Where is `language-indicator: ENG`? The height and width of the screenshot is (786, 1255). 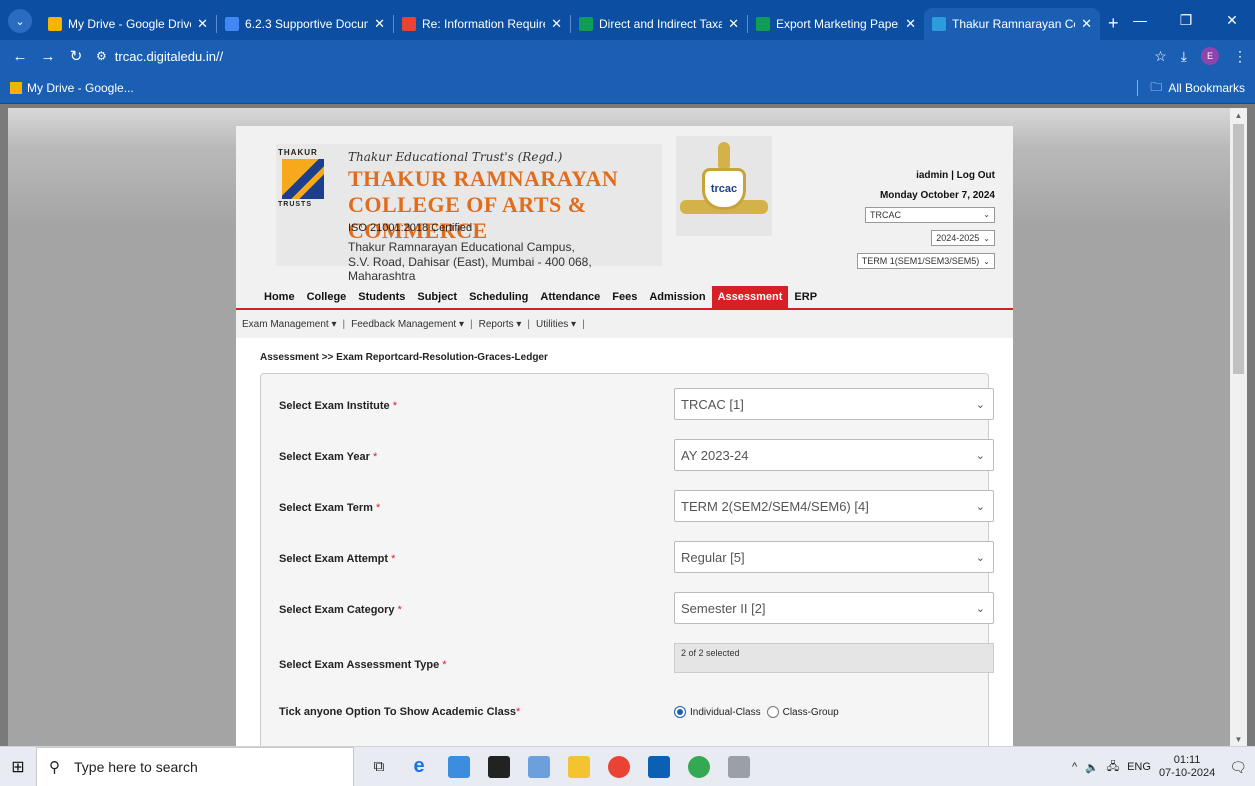
language-indicator: ENG is located at coordinates (1139, 767).